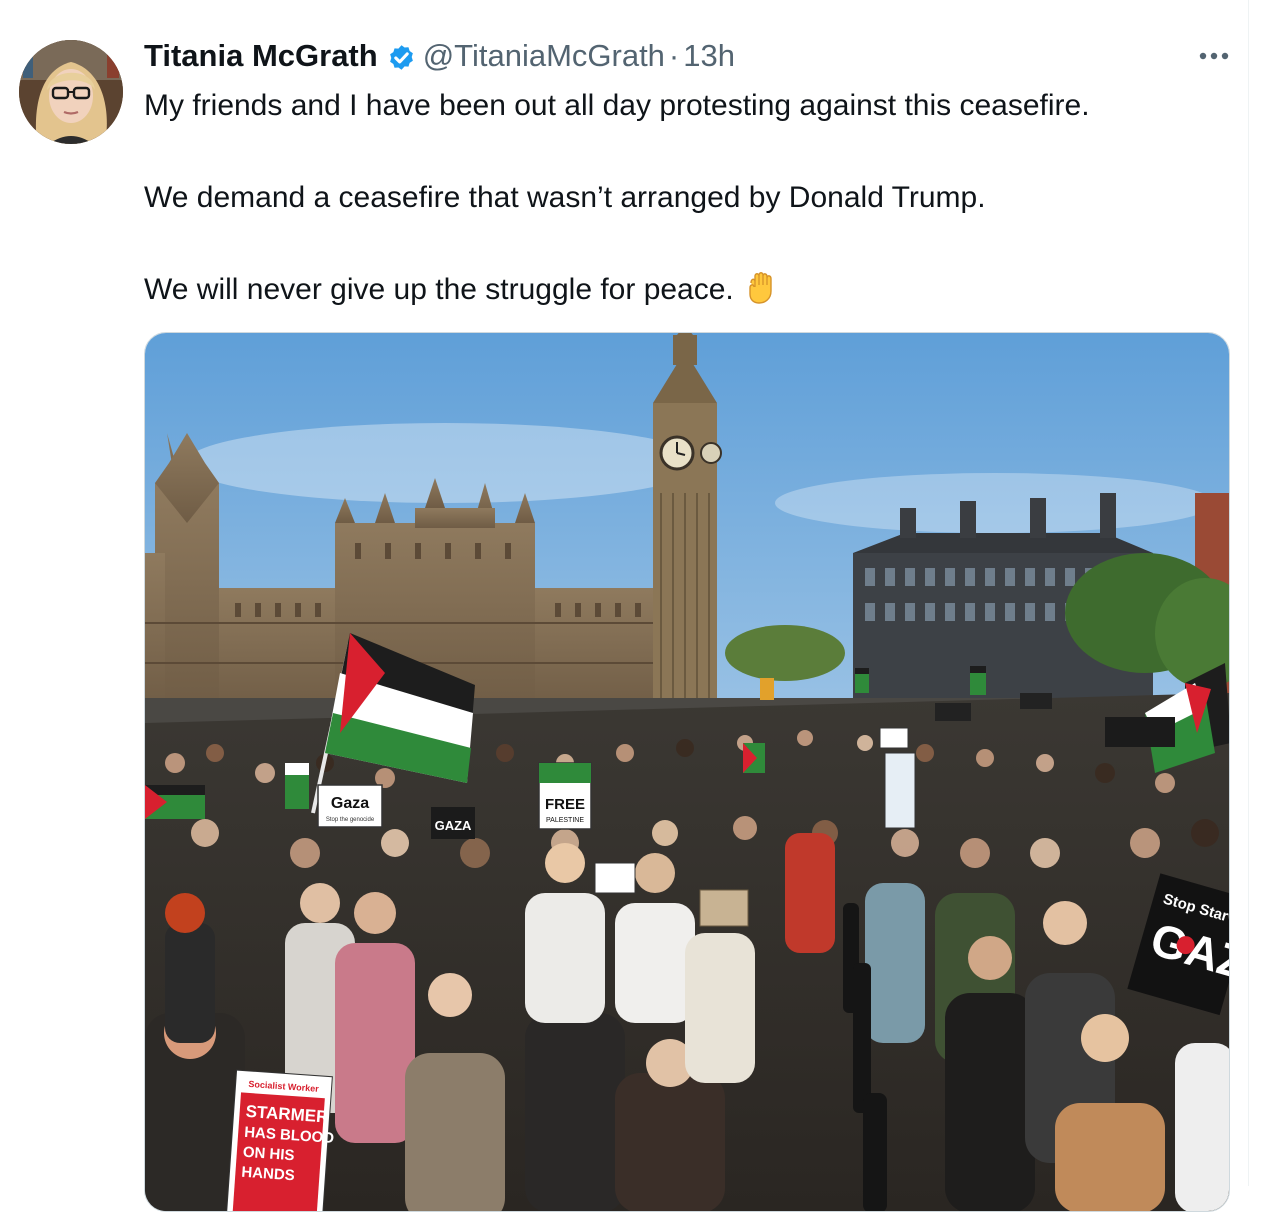 The width and height of the screenshot is (1266, 1212). Describe the element at coordinates (268, 1154) in the screenshot. I see `sign-on-his: ON HIS` at that location.